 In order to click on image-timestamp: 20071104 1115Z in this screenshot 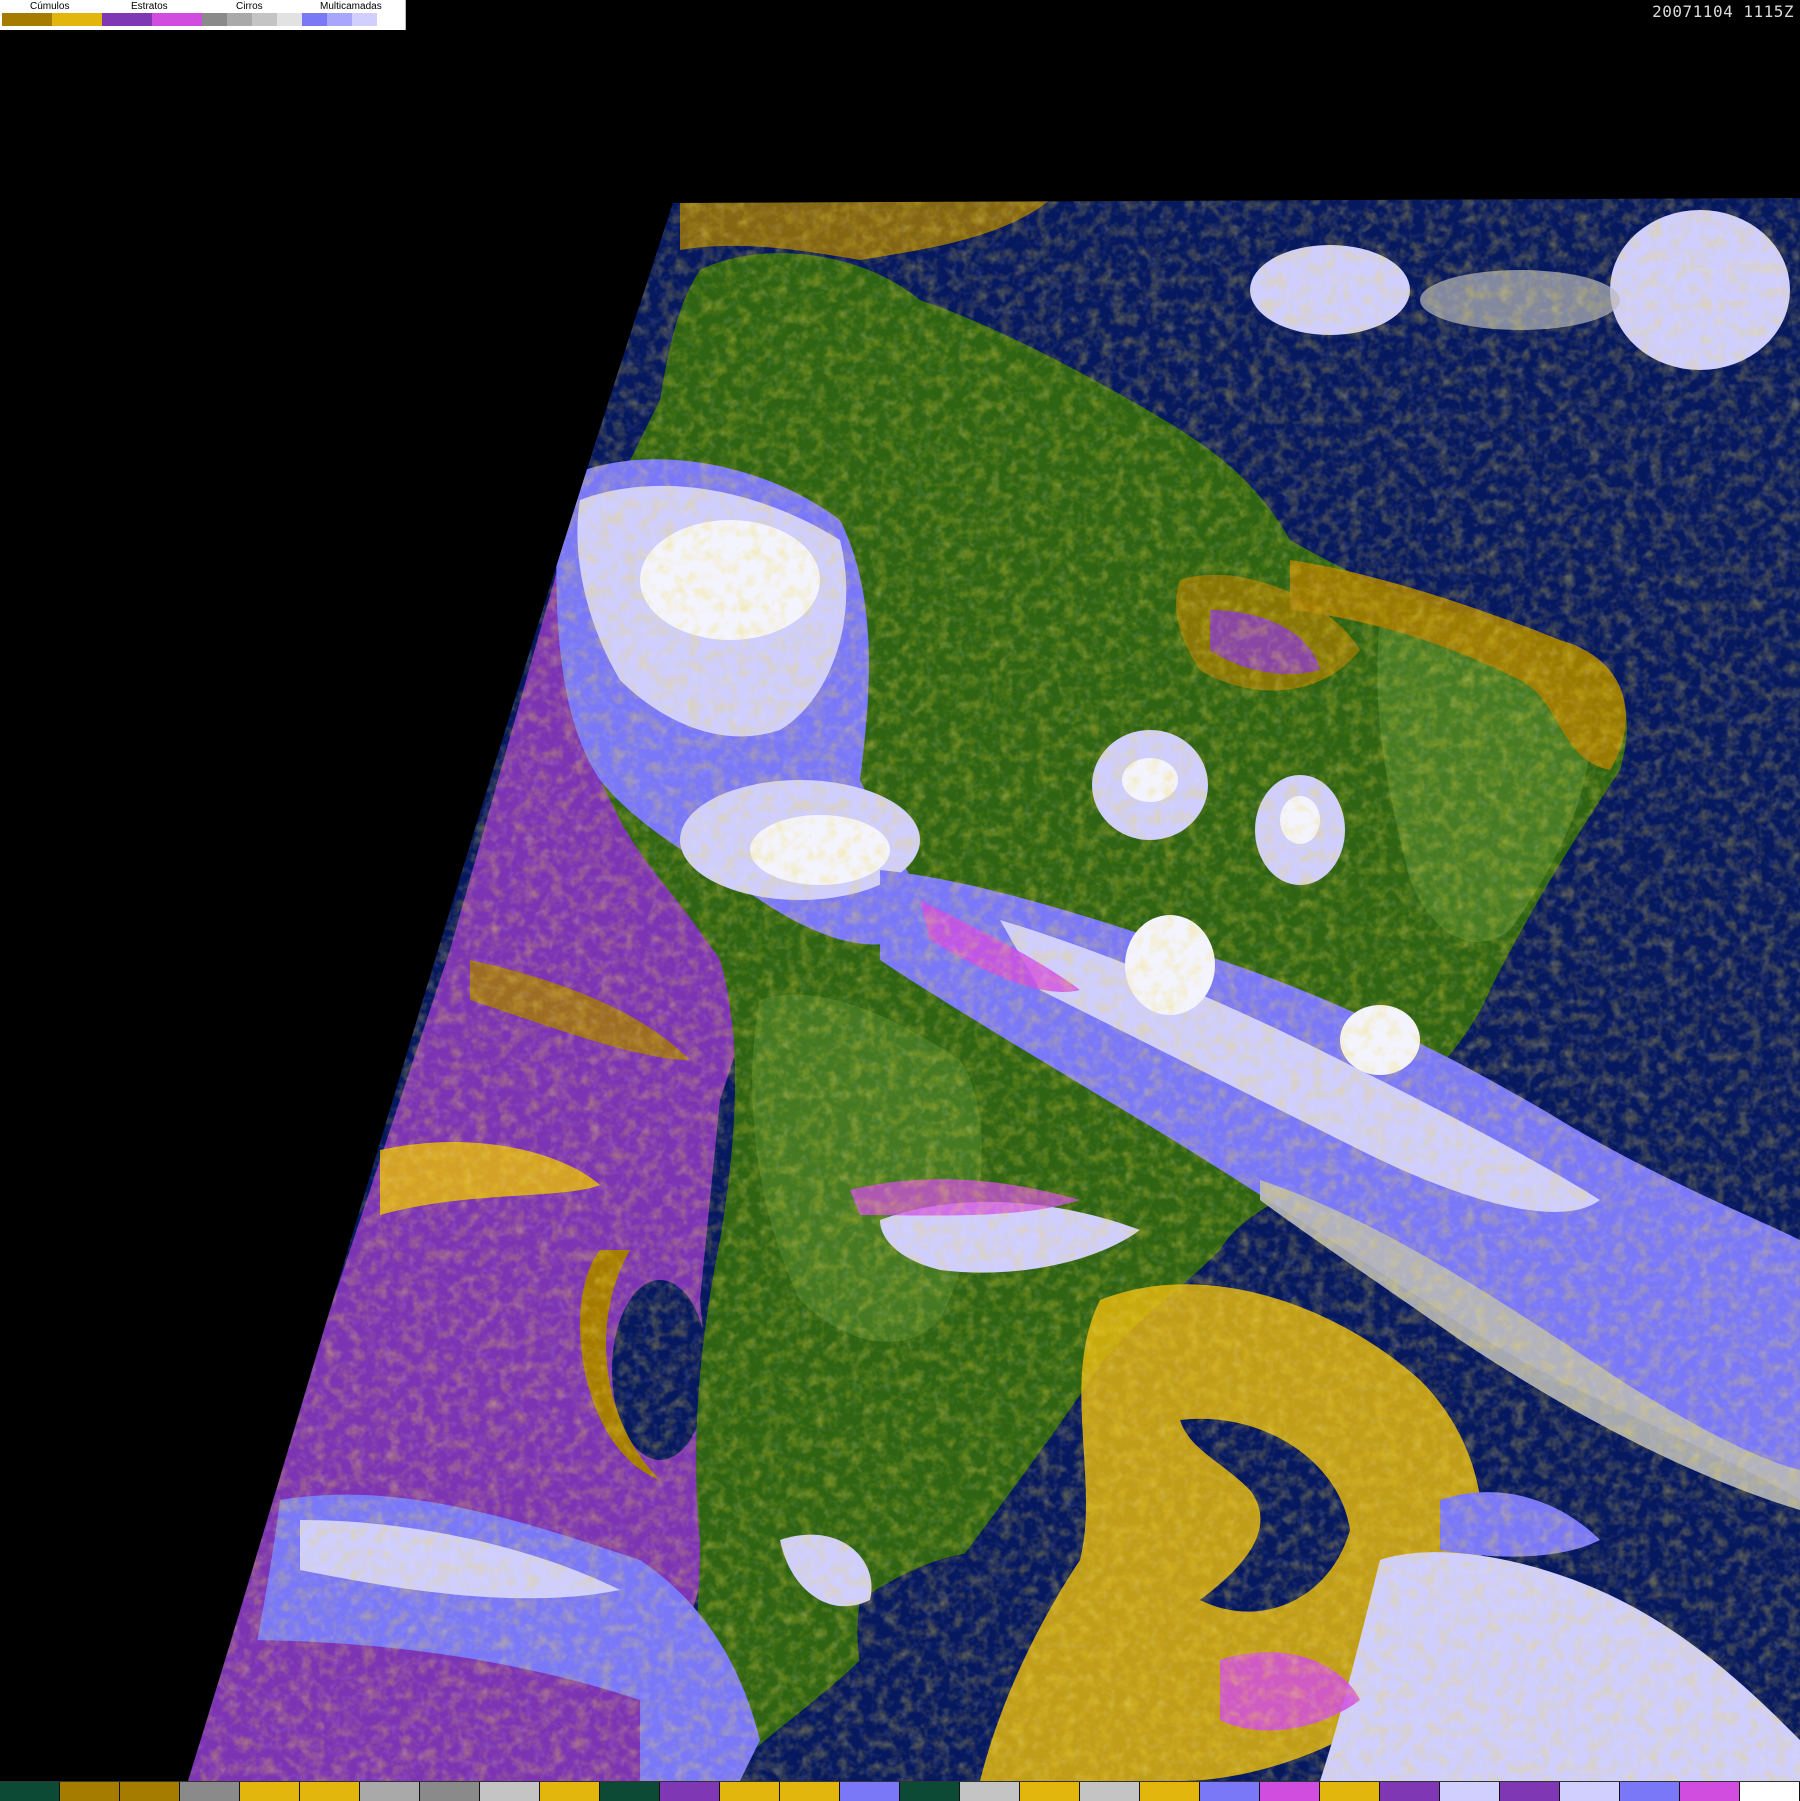, I will do `click(1723, 11)`.